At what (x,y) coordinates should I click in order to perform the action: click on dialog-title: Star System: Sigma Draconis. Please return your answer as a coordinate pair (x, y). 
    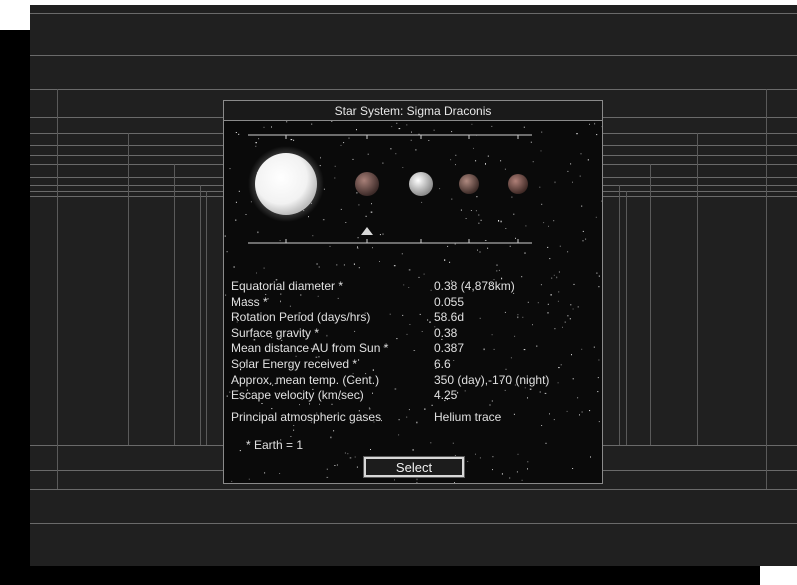
    Looking at the image, I should click on (413, 111).